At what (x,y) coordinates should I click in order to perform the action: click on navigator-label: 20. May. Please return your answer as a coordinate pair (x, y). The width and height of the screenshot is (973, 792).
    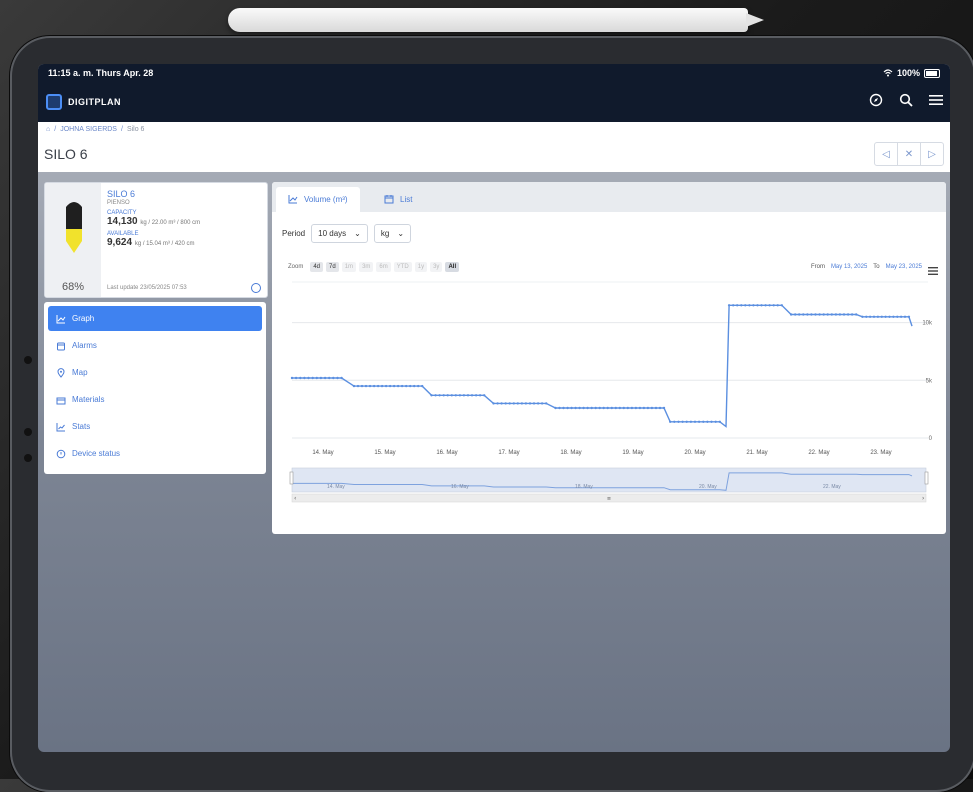
    Looking at the image, I should click on (708, 487).